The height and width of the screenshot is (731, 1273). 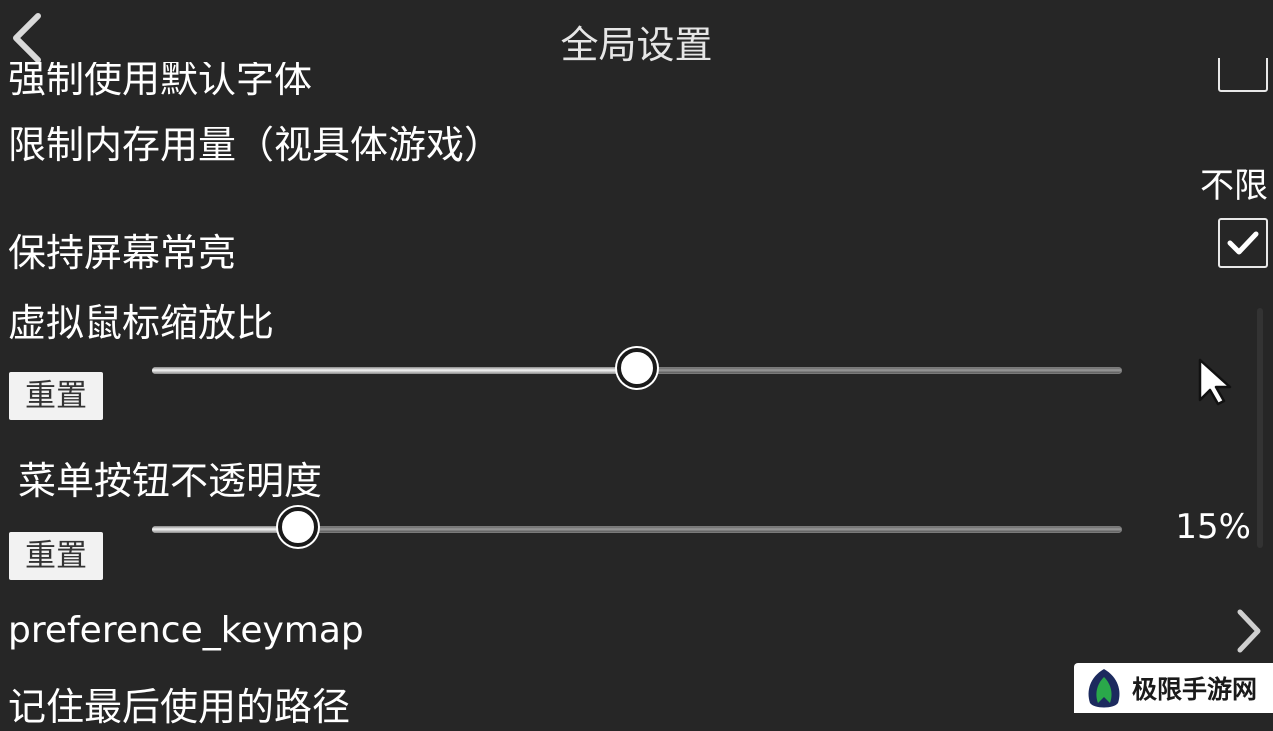 I want to click on opacity-slider, so click(x=637, y=528).